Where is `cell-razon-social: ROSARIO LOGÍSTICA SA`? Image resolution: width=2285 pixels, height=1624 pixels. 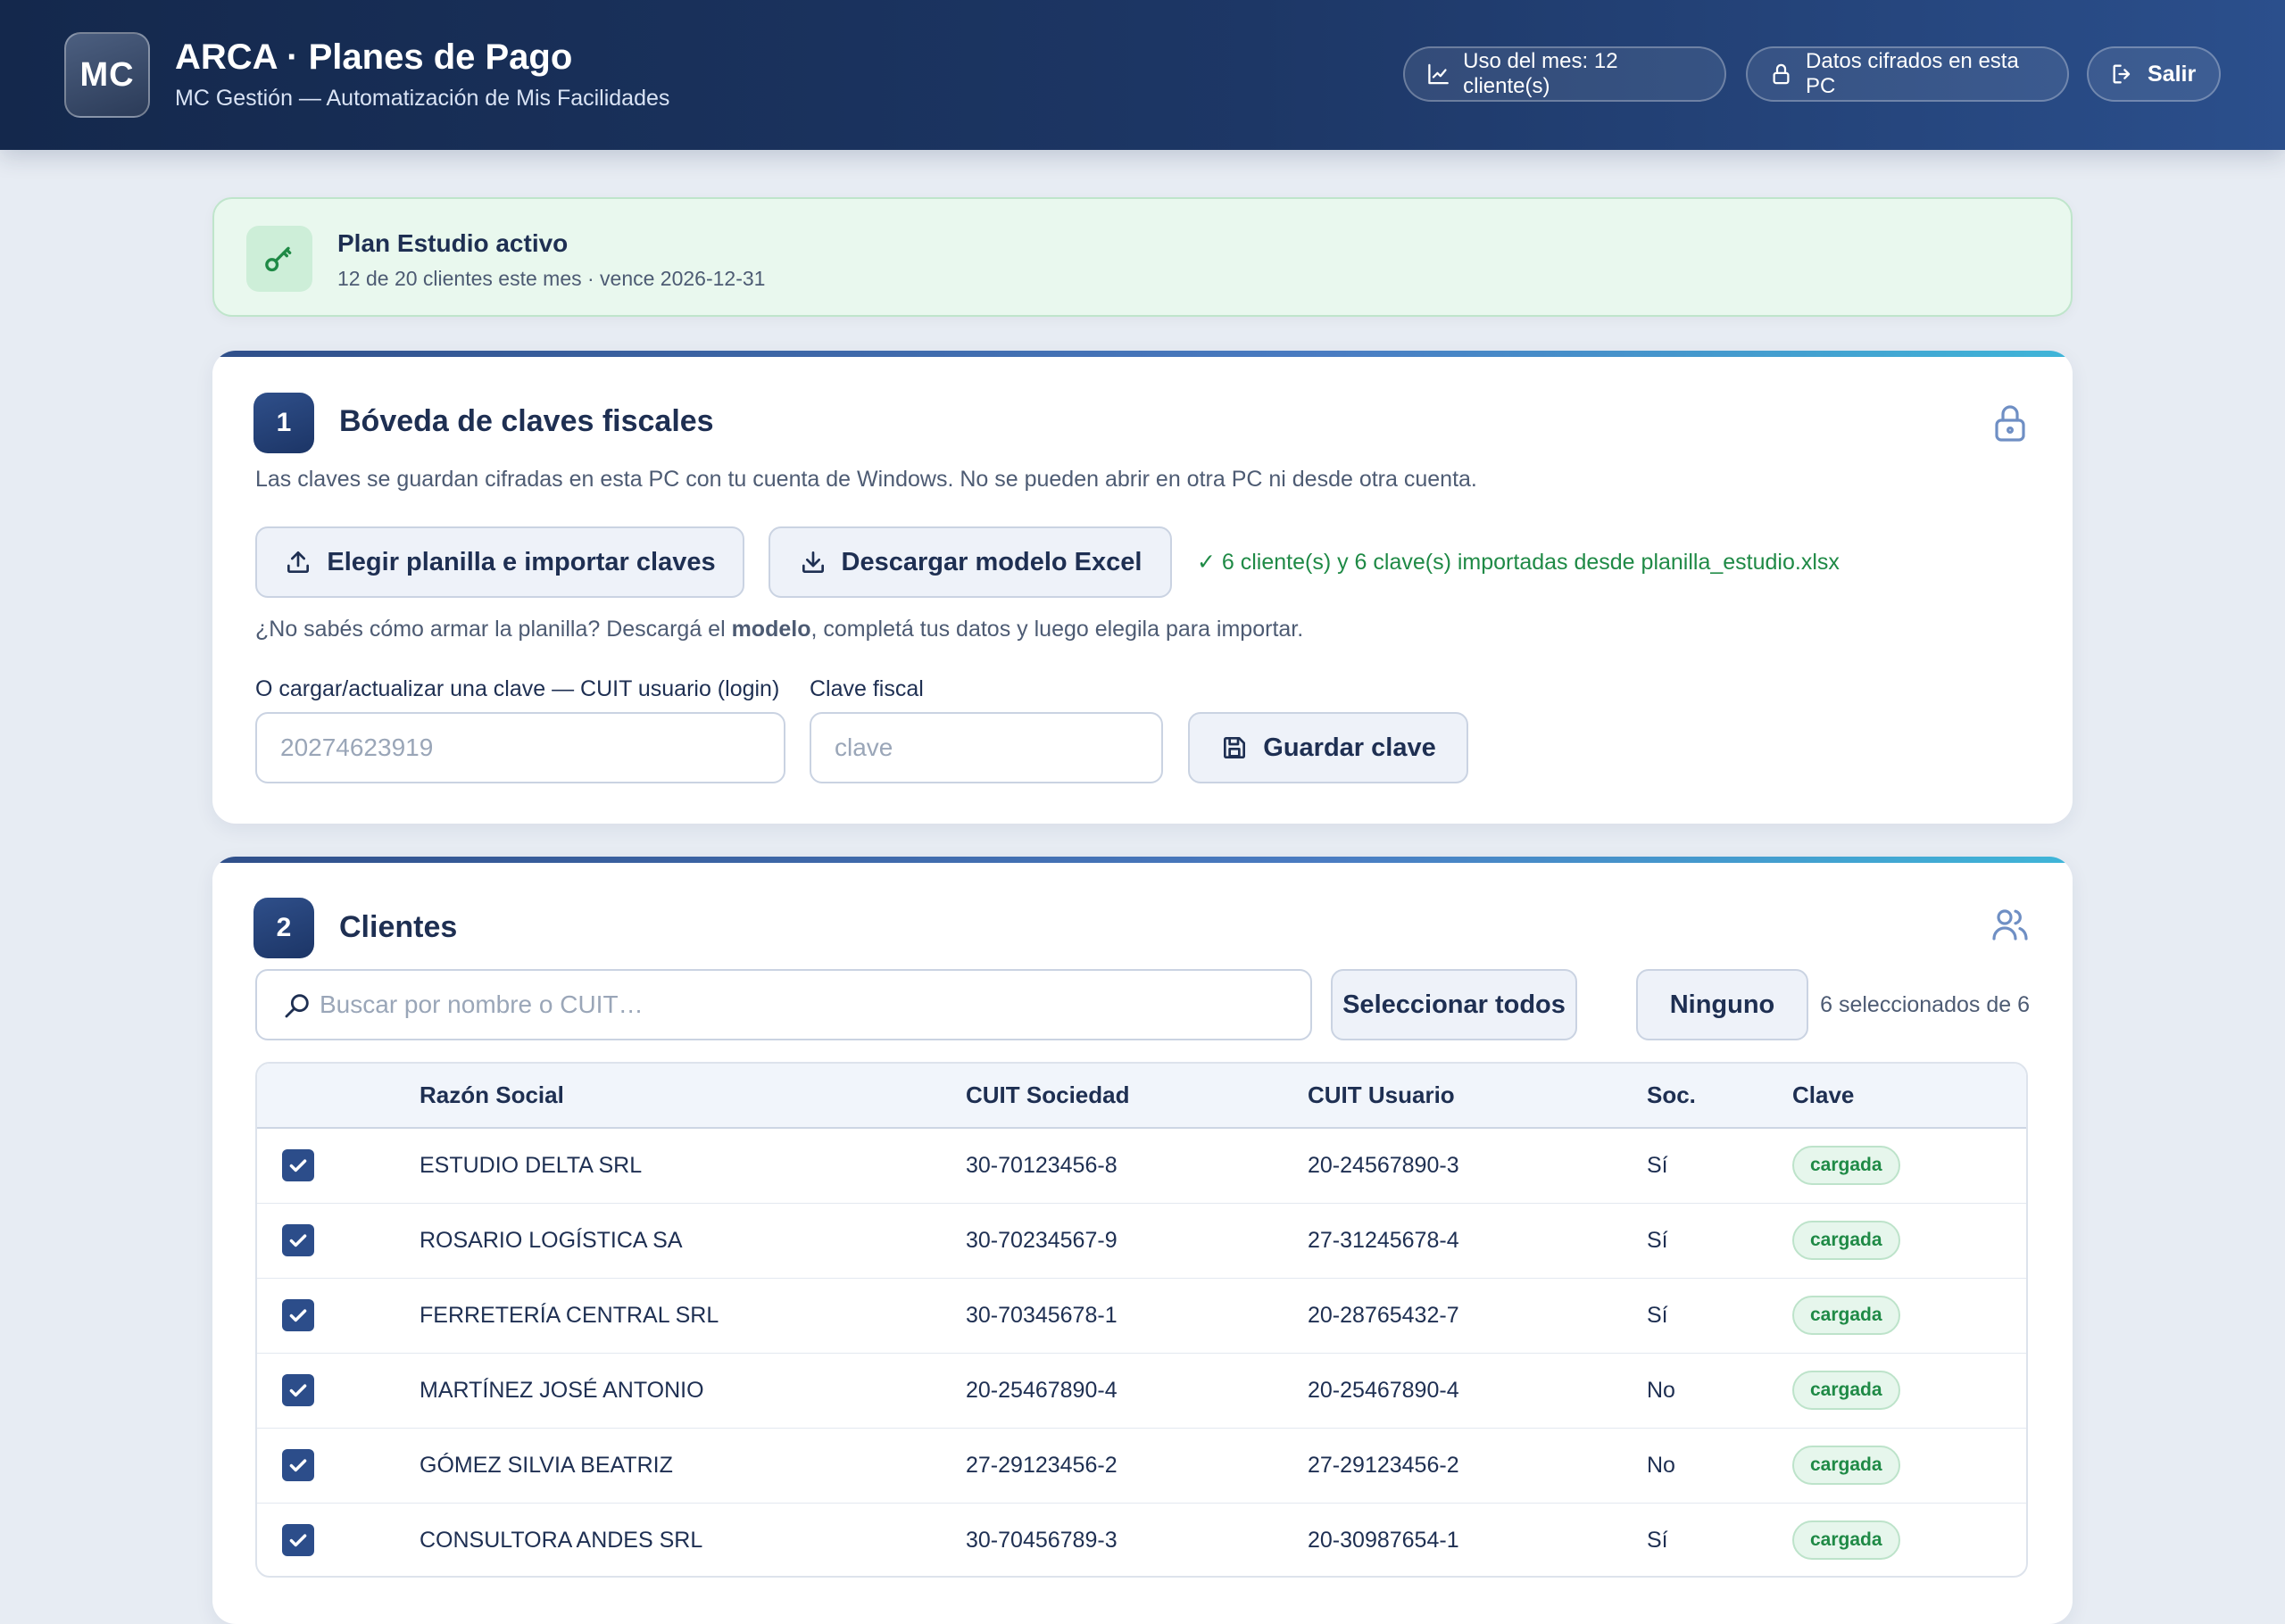 cell-razon-social: ROSARIO LOGÍSTICA SA is located at coordinates (551, 1240).